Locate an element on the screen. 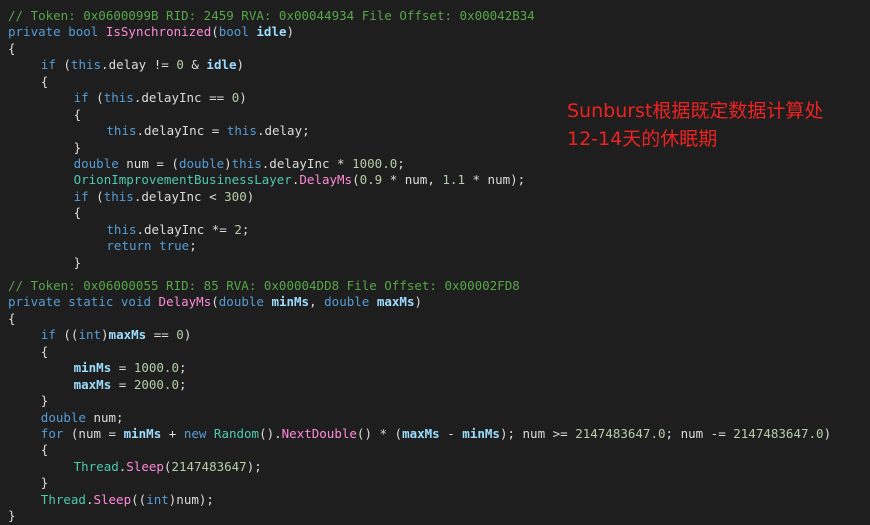 The height and width of the screenshot is (525, 870). code-line: if (this.delay != 0 & idle) is located at coordinates (435, 65).